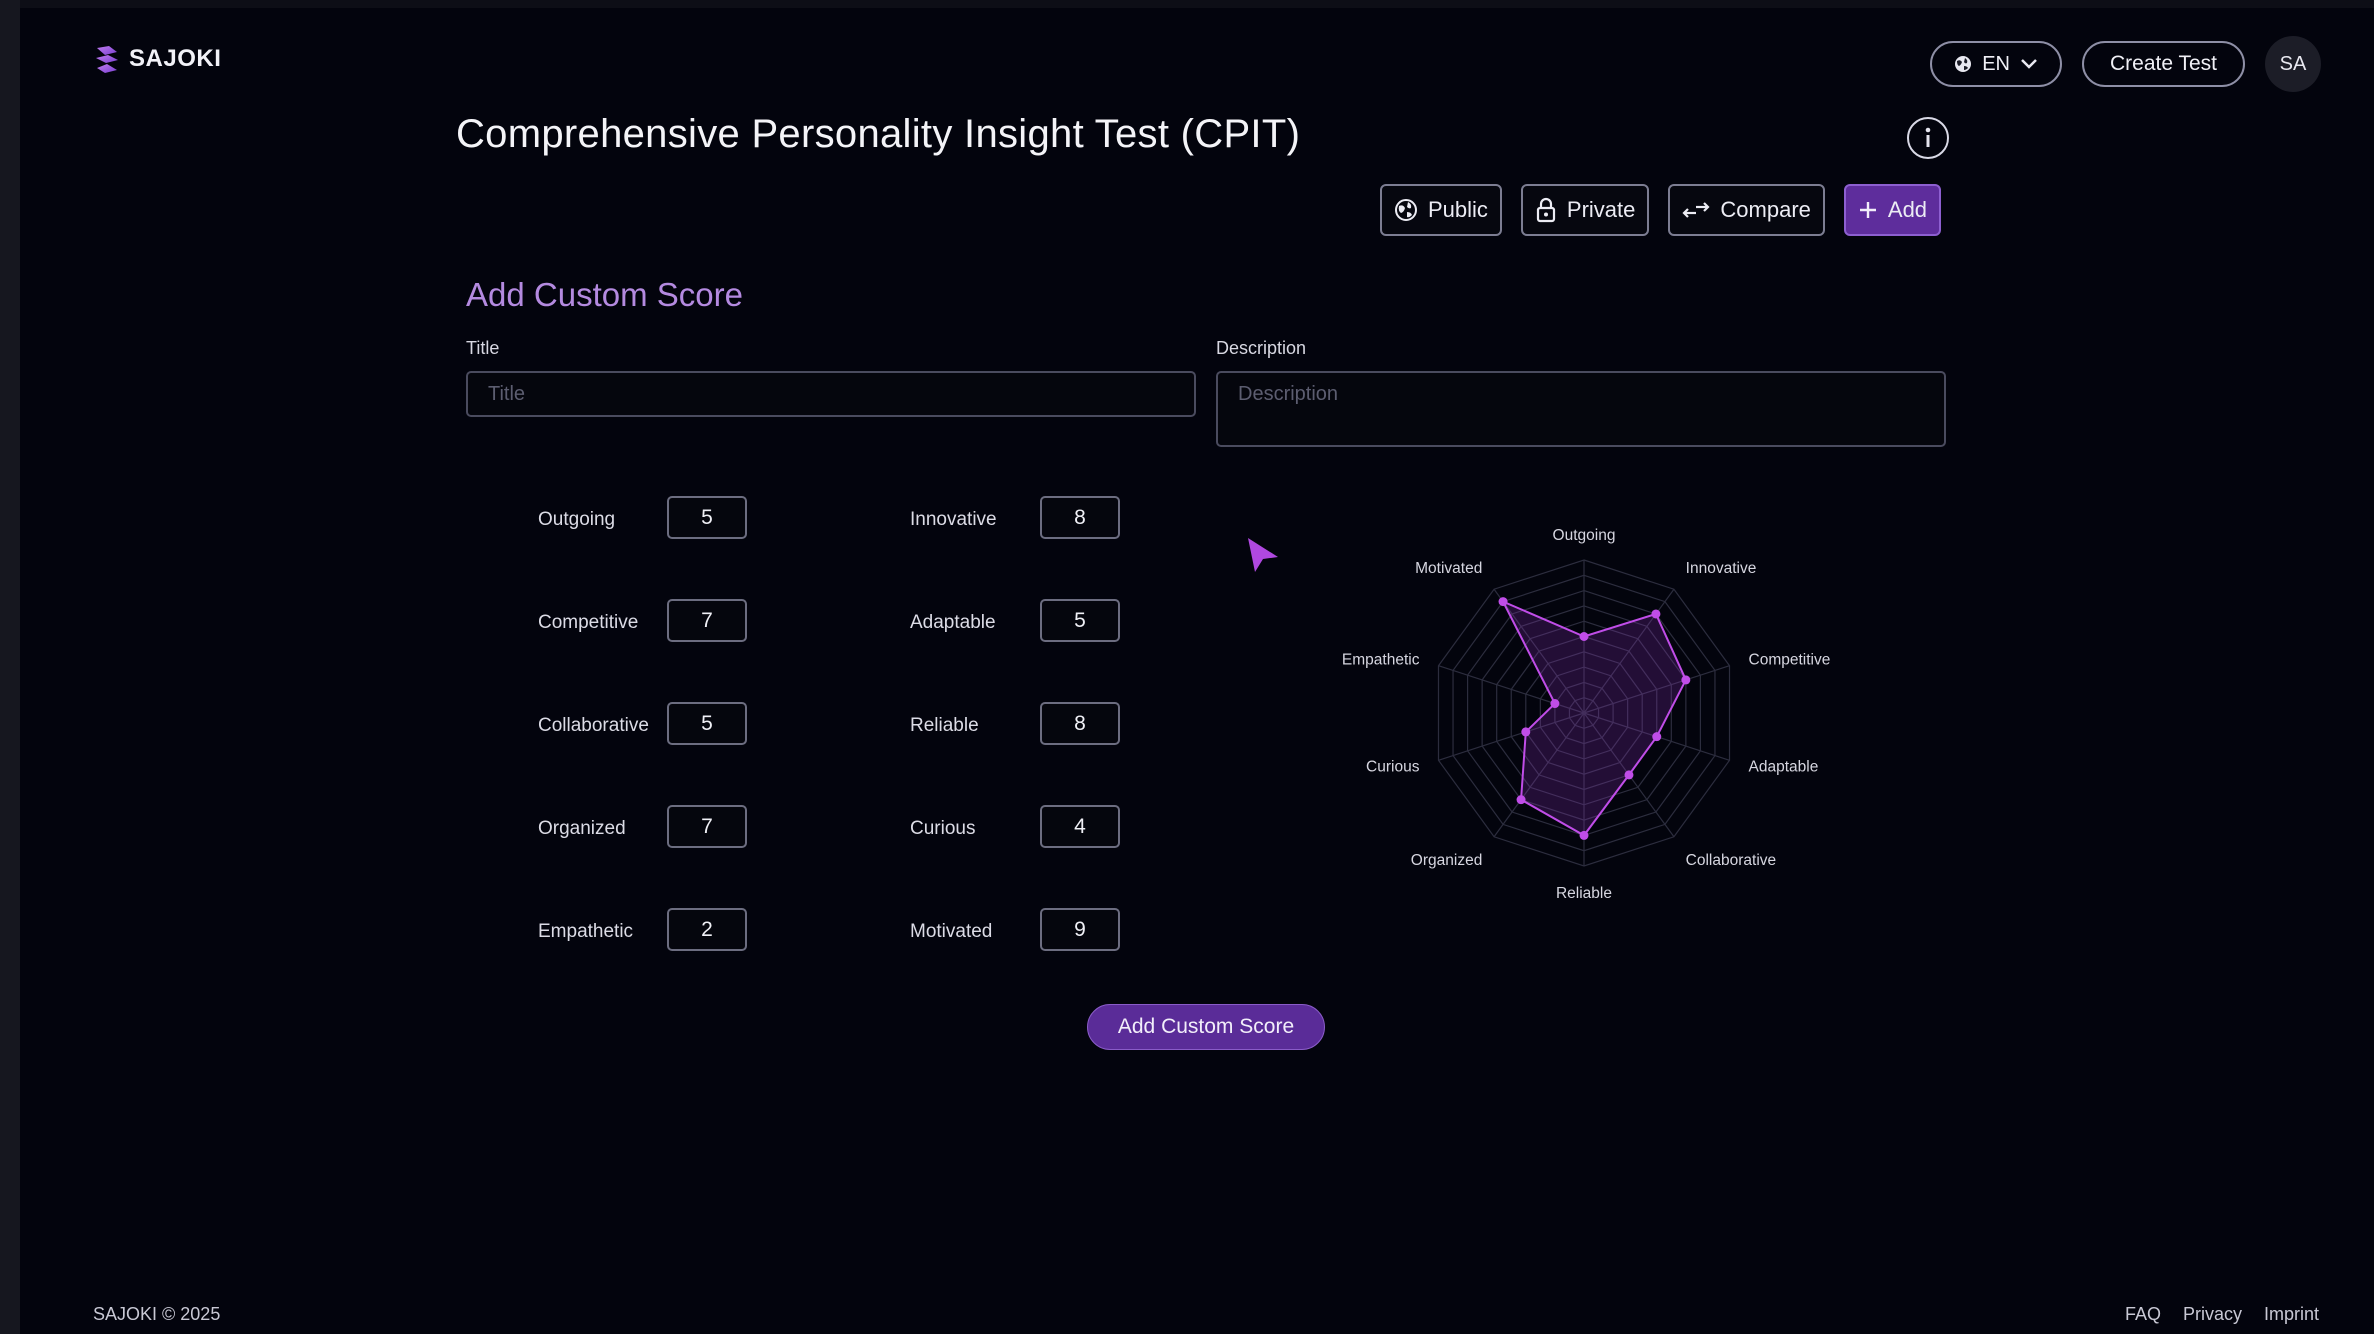  I want to click on window-top-edge, so click(1197, 4).